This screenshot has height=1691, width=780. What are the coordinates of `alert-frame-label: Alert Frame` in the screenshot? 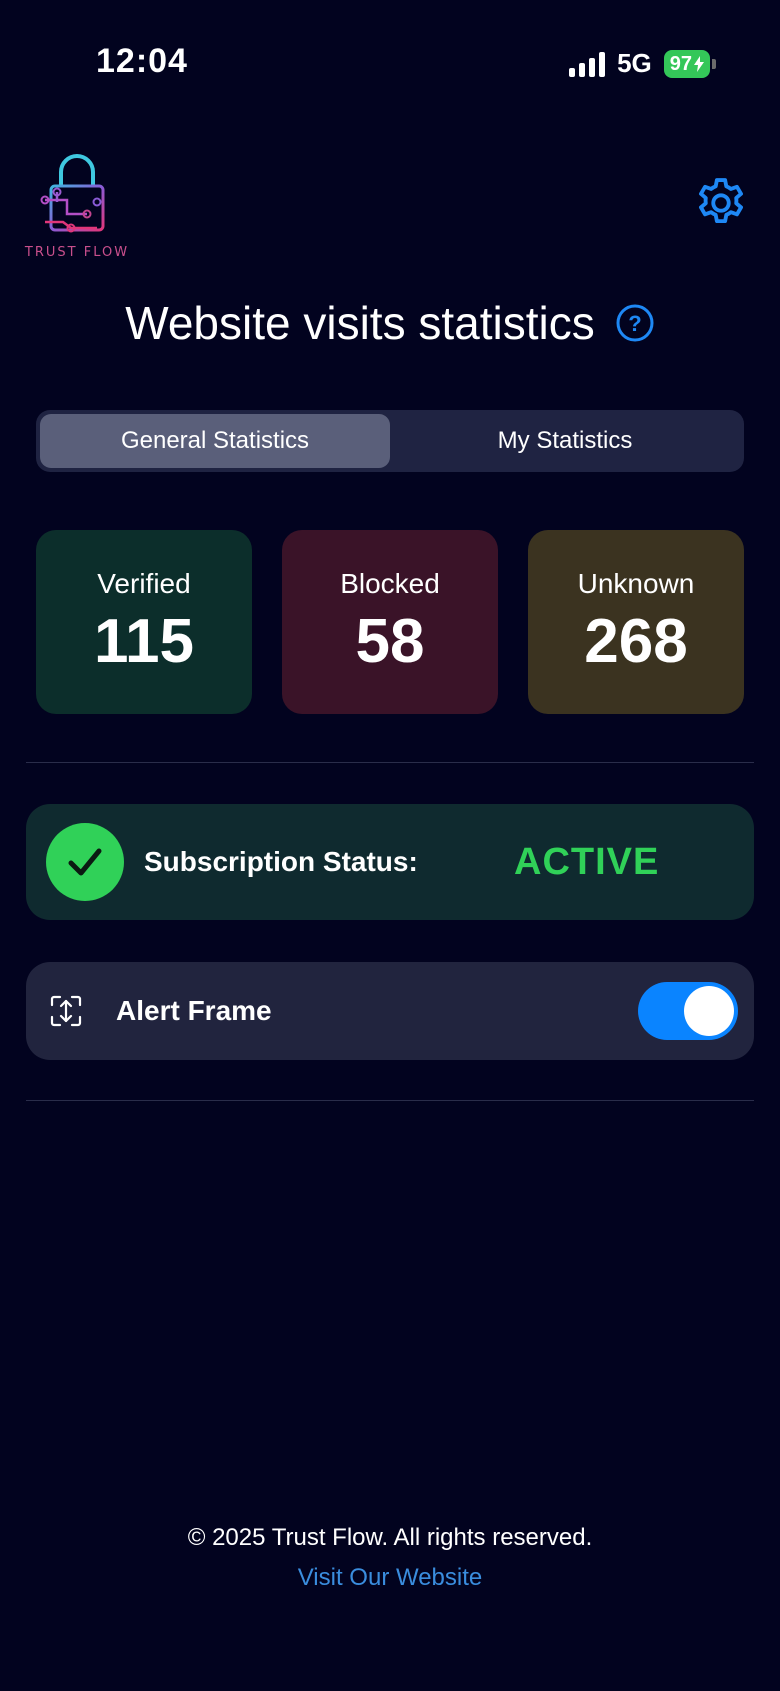 It's located at (194, 1010).